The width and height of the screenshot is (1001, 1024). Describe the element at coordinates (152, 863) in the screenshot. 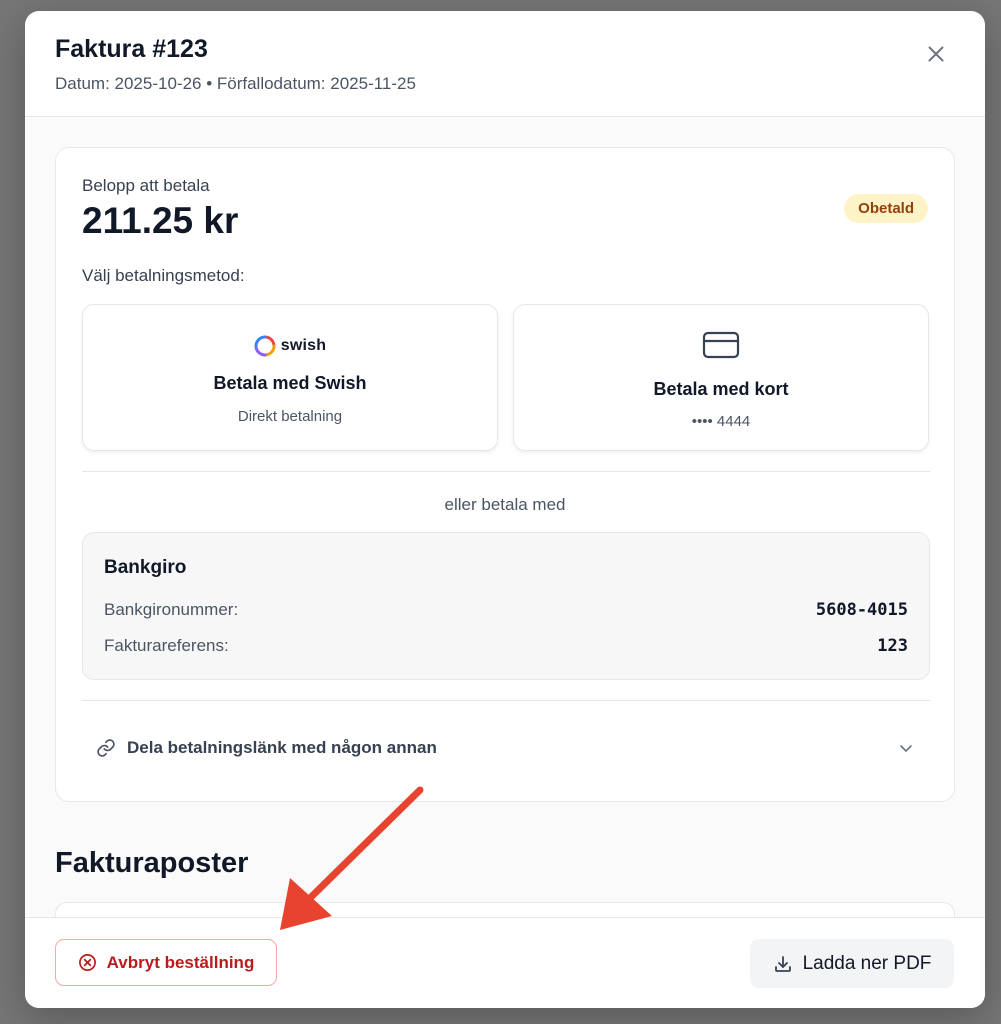

I see `invoice-items-heading: Fakturaposter` at that location.